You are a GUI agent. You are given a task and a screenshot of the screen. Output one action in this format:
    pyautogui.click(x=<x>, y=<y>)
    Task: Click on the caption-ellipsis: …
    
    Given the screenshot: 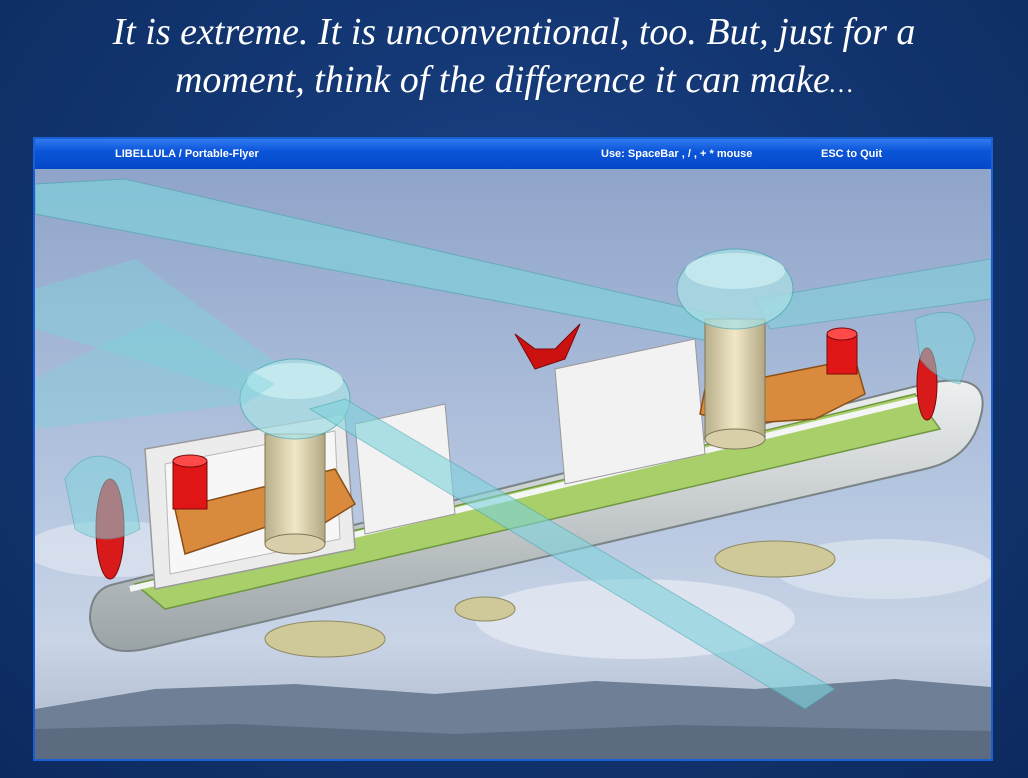 What is the action you would take?
    pyautogui.click(x=841, y=83)
    